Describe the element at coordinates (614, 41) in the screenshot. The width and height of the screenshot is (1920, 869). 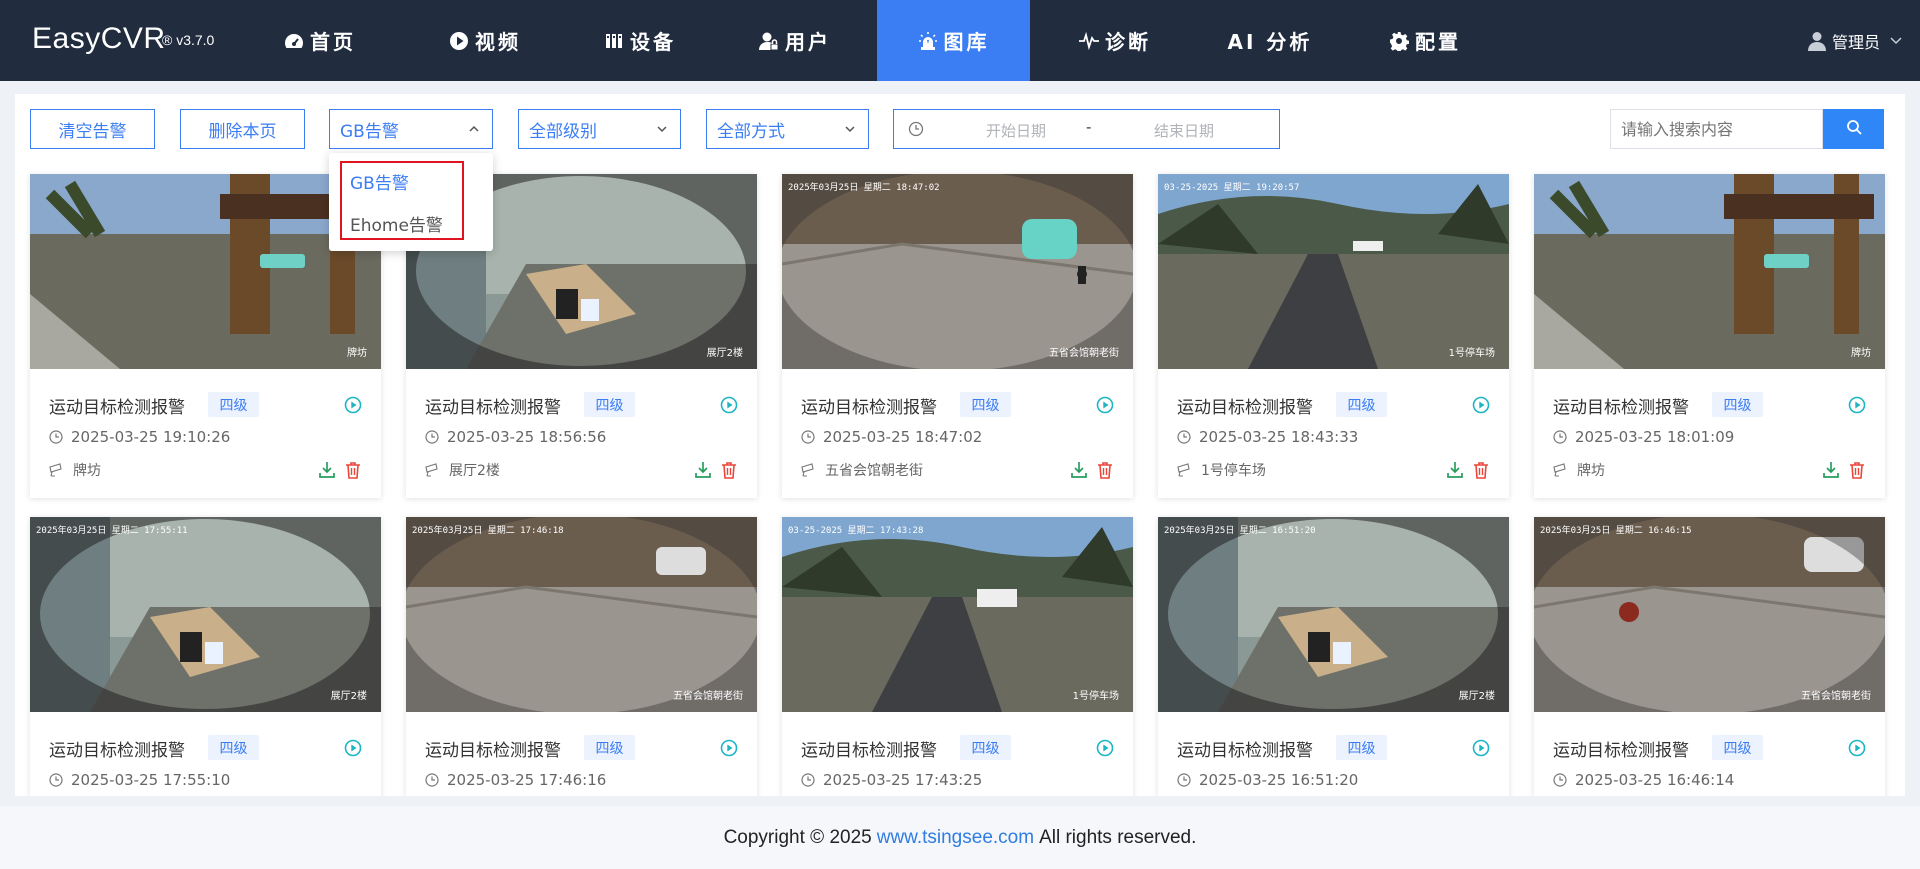
I see `device-icon` at that location.